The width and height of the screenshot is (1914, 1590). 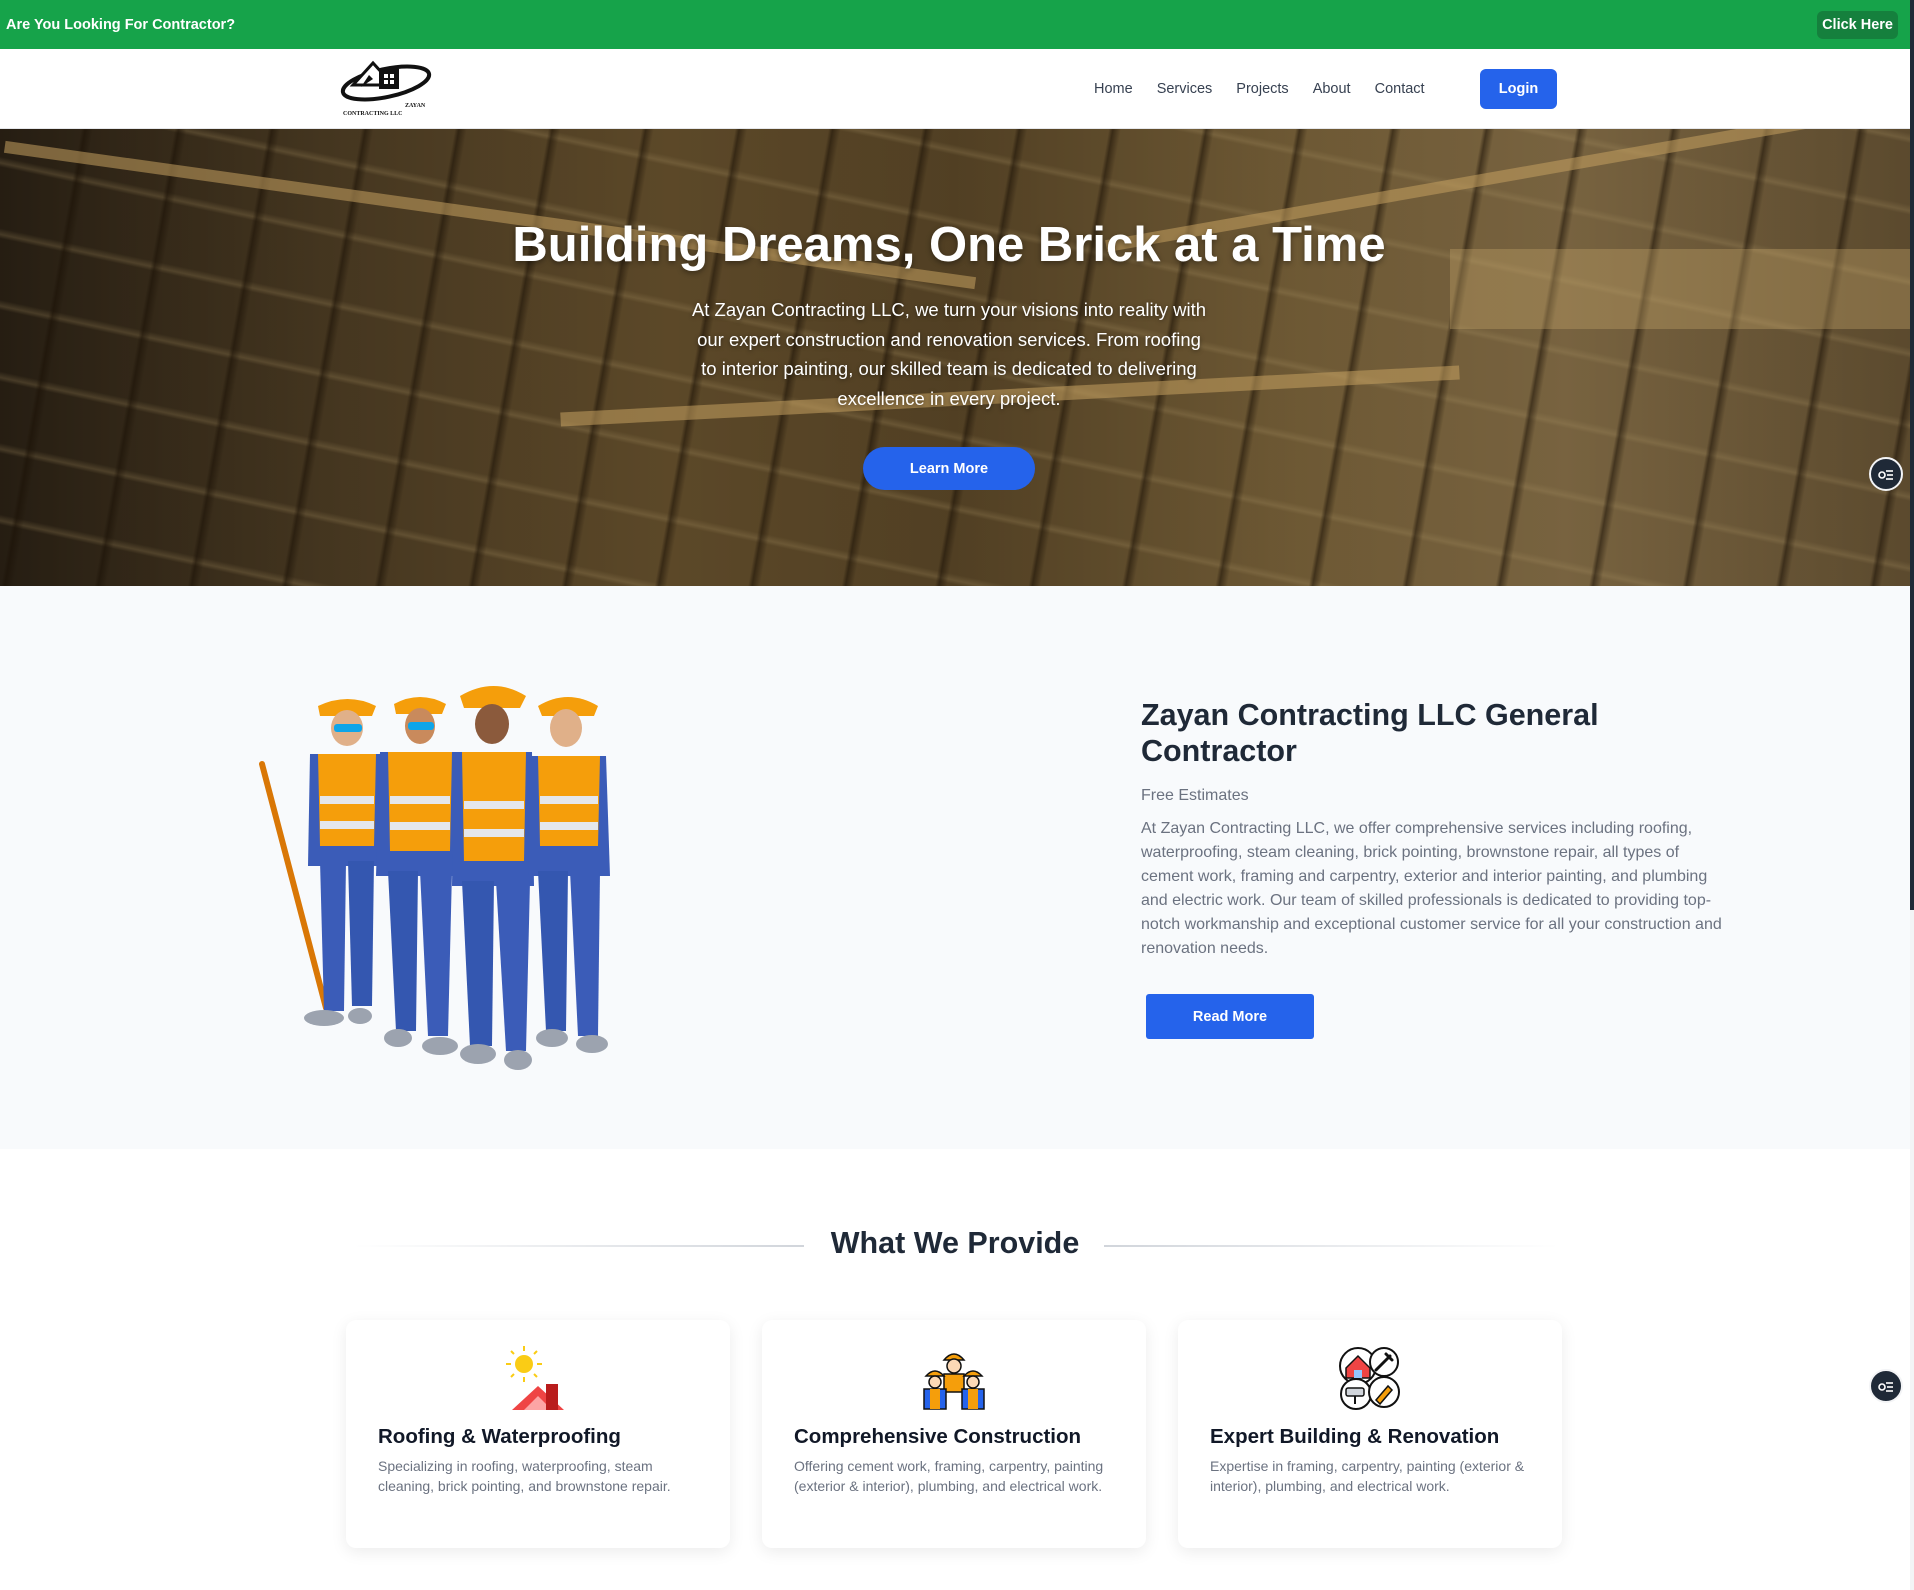 I want to click on logo-text-sub: CONTRACTING LLC, so click(x=373, y=114).